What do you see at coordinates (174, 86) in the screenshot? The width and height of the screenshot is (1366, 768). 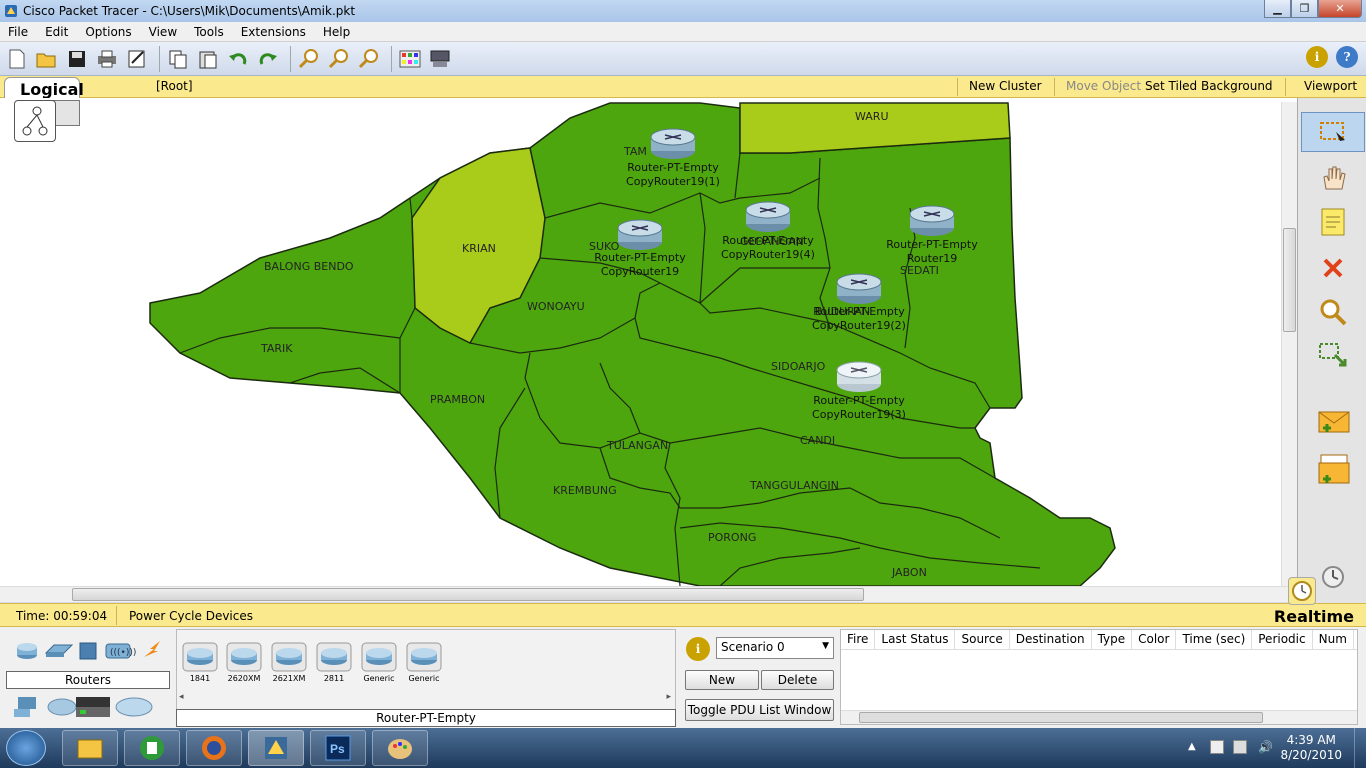 I see `breadcrumb-root: [Root]` at bounding box center [174, 86].